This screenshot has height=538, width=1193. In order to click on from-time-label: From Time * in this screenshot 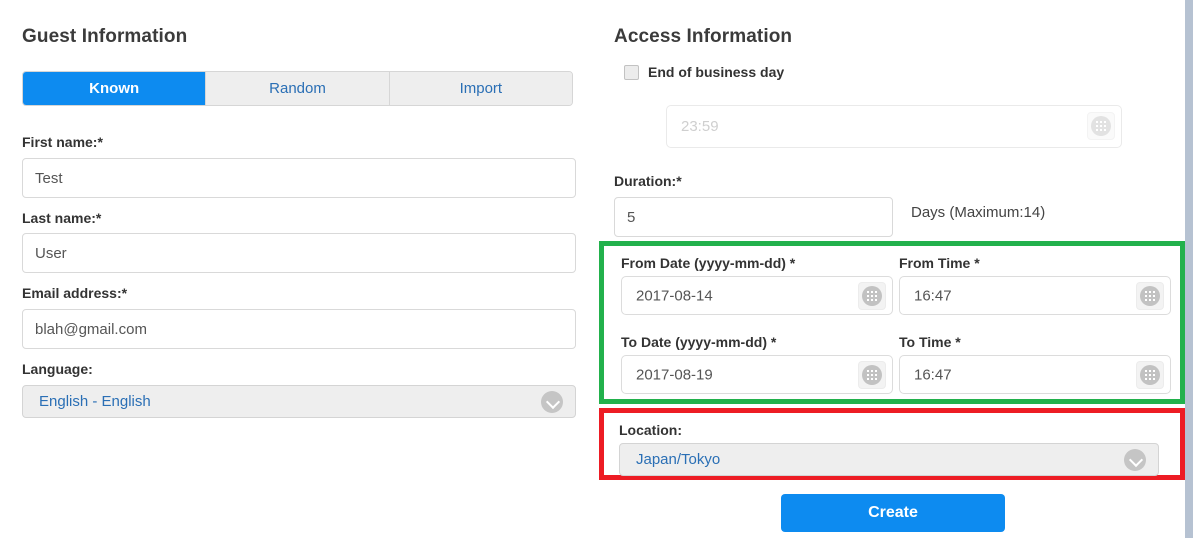, I will do `click(939, 263)`.